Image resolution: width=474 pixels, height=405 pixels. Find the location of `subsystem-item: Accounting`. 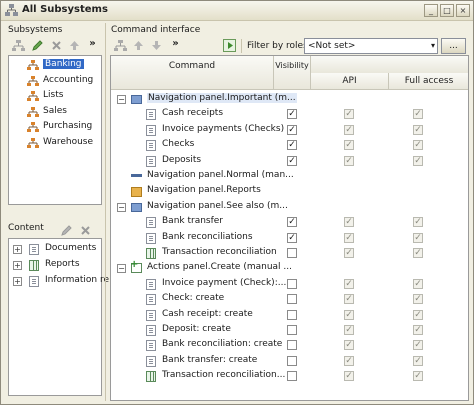

subsystem-item: Accounting is located at coordinates (55, 81).